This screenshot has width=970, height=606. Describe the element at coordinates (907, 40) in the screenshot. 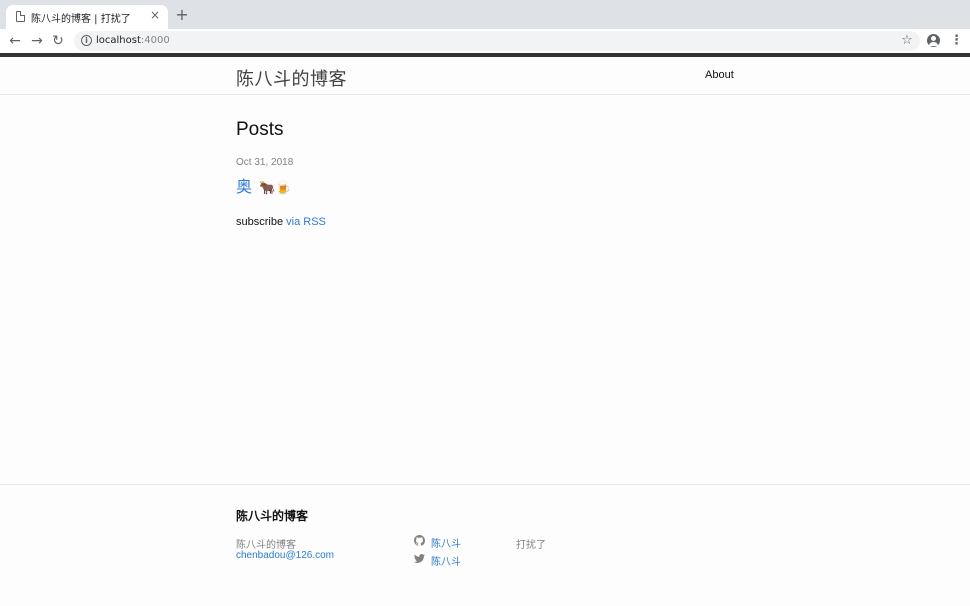

I see `star-icon: ☆` at that location.